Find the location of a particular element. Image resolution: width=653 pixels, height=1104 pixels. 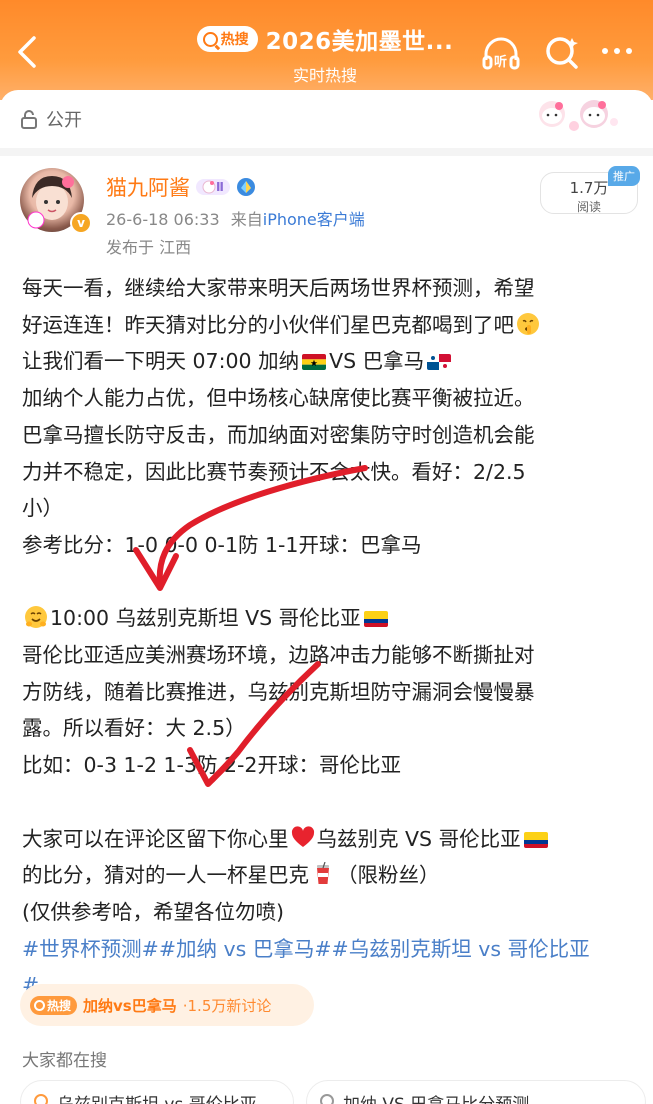

listen-icon: 听 is located at coordinates (501, 53).